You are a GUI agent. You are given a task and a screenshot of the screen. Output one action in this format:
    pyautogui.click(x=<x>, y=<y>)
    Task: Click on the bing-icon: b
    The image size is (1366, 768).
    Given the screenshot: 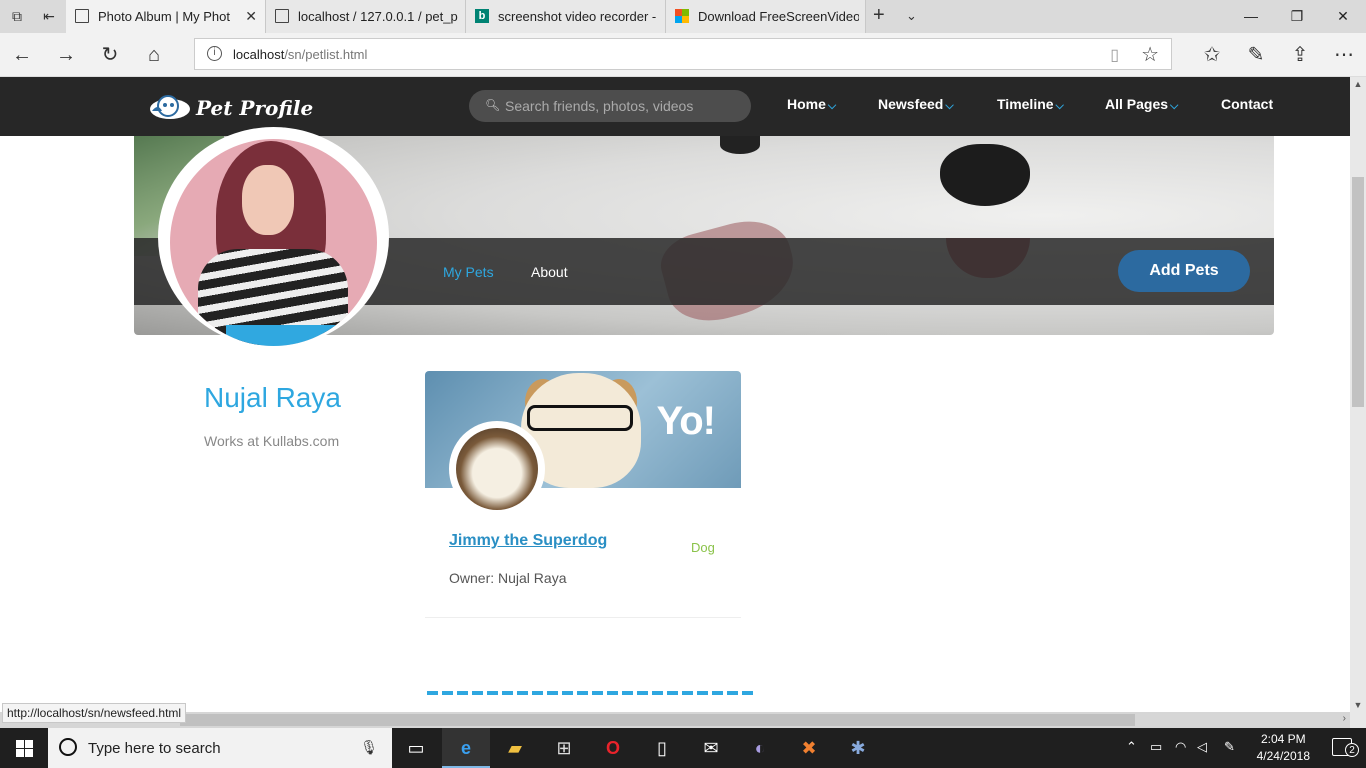 What is the action you would take?
    pyautogui.click(x=482, y=16)
    